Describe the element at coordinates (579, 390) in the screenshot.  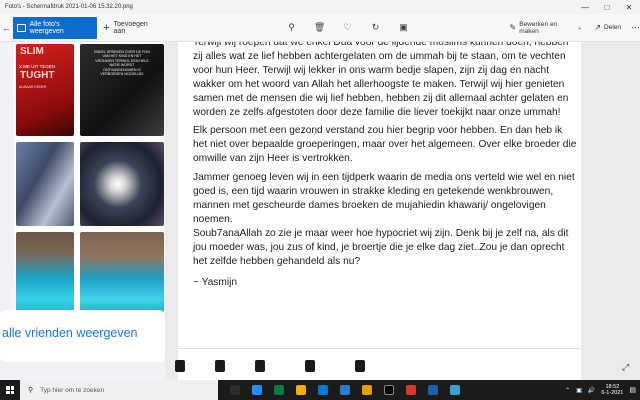
I see `network-icon: ▣` at that location.